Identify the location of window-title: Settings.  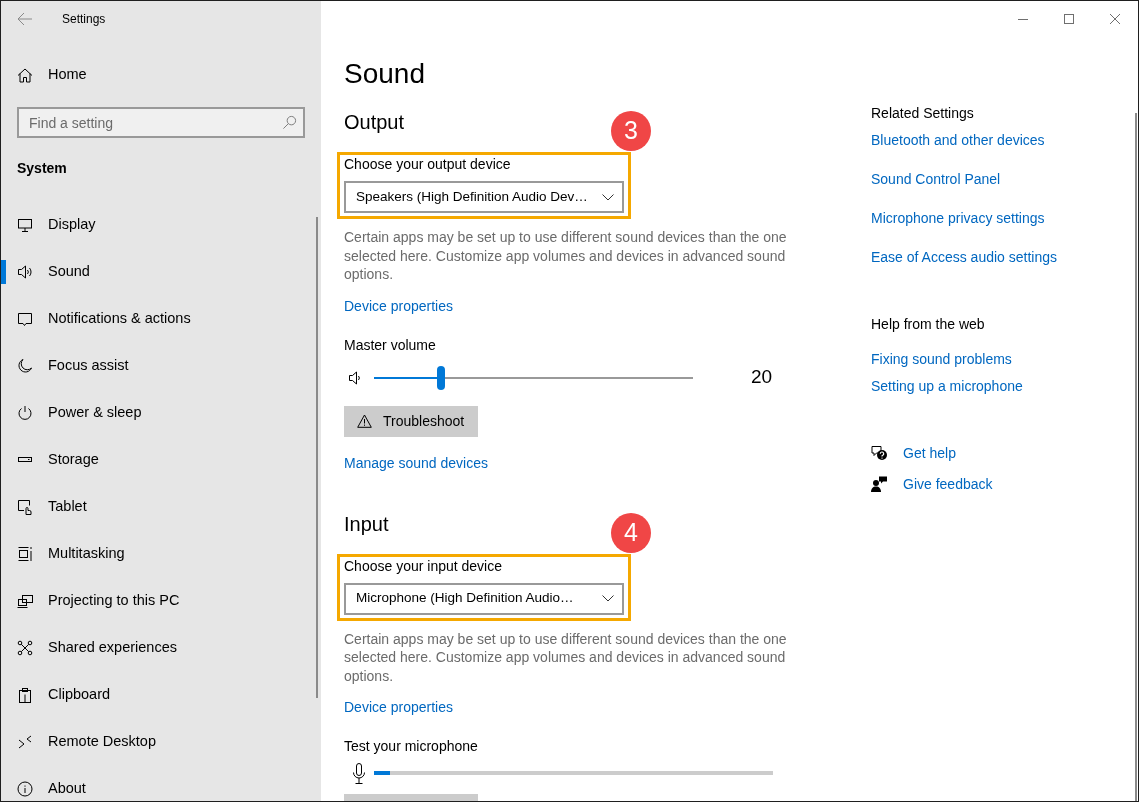
(84, 19).